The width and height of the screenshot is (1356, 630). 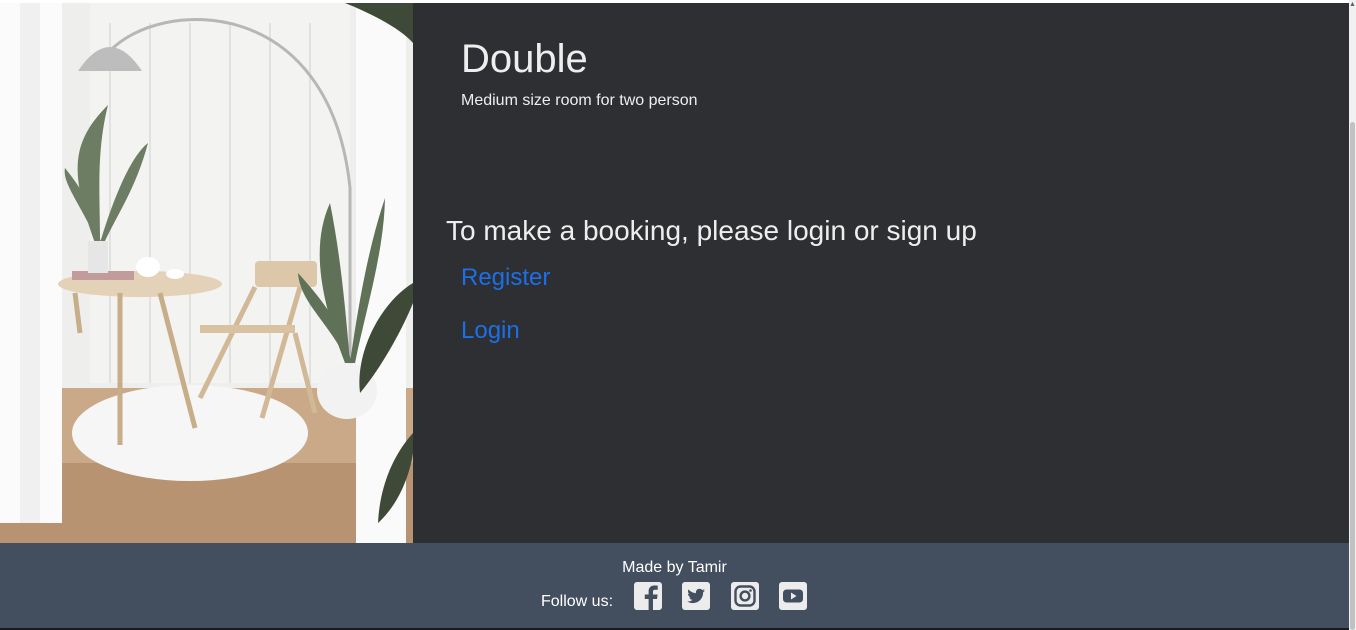 I want to click on twitter-icon, so click(x=696, y=596).